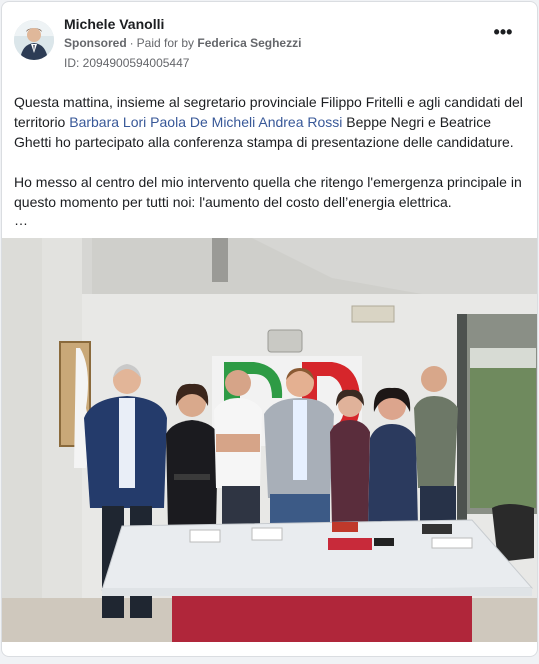 The height and width of the screenshot is (664, 539). I want to click on ad-id: ID: 2094900594005447, so click(127, 63).